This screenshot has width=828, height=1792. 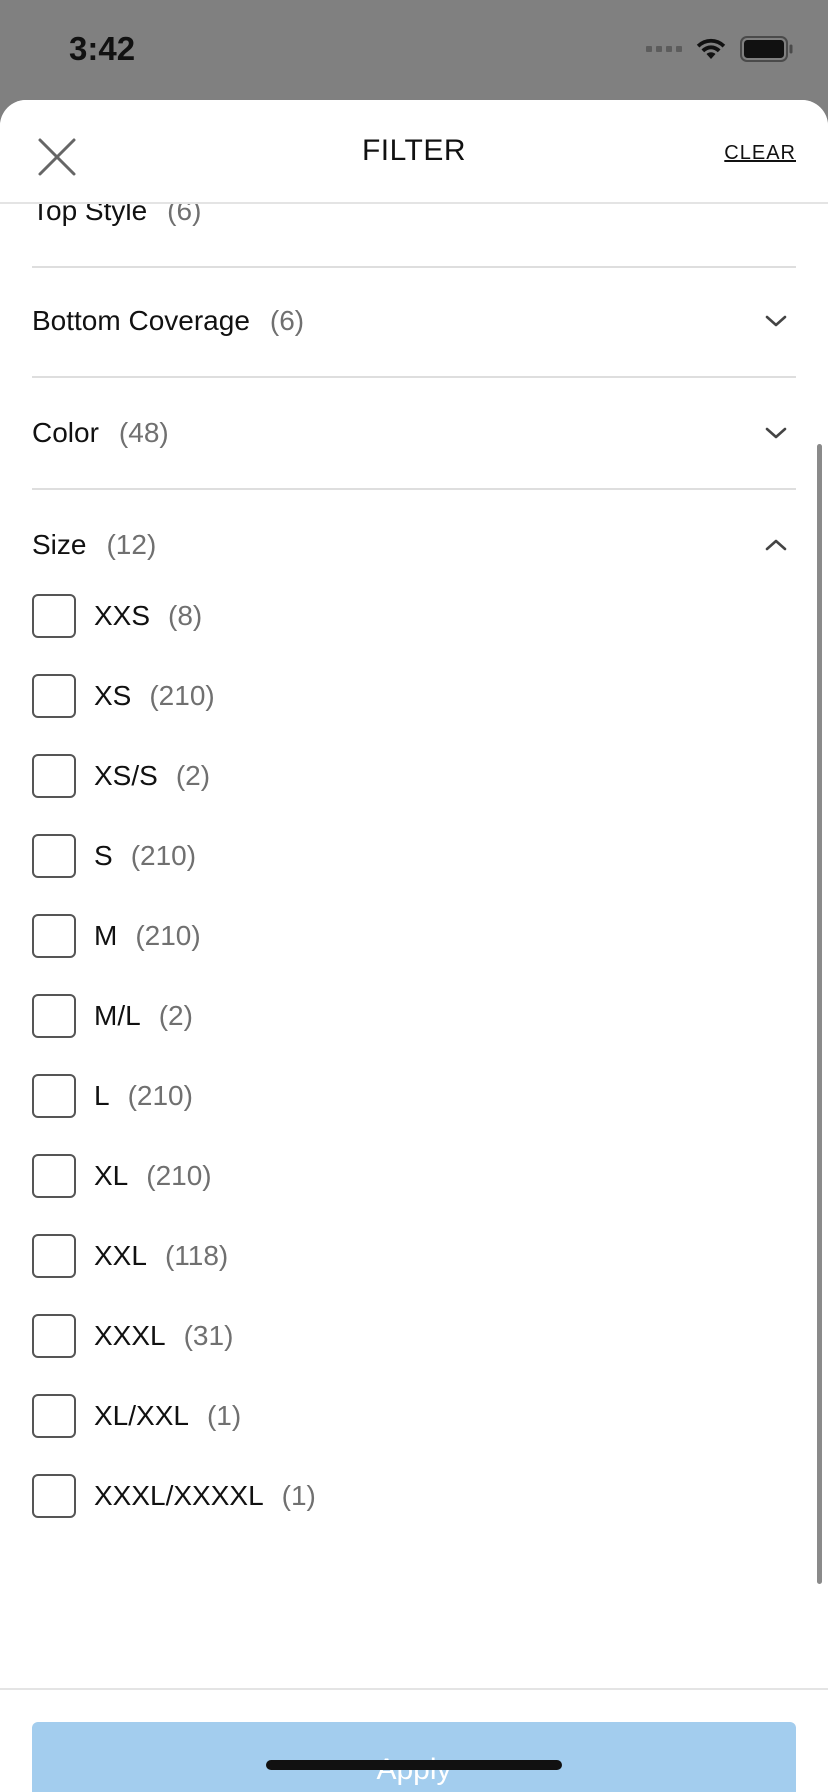 What do you see at coordinates (414, 1256) in the screenshot?
I see `size-option: XXL (118)` at bounding box center [414, 1256].